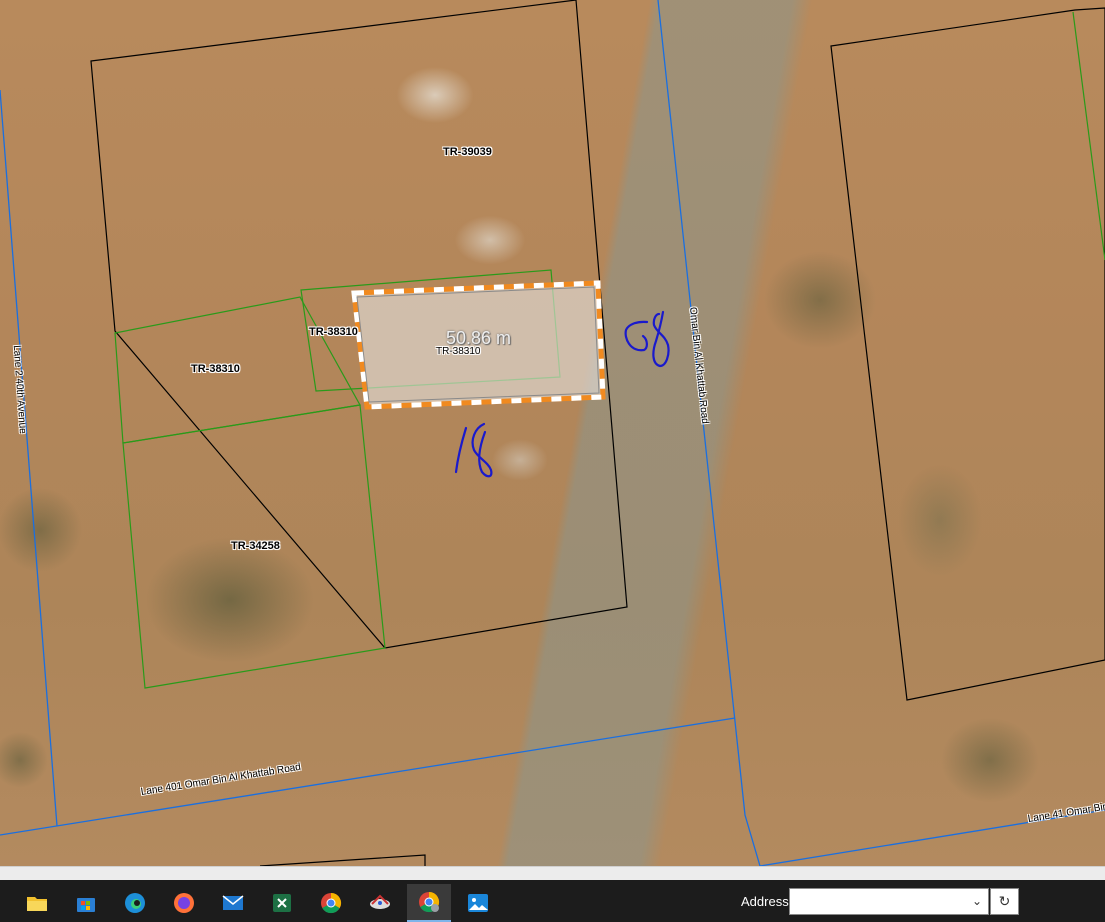 Image resolution: width=1105 pixels, height=922 pixels. I want to click on taskbar-chrome-profile, so click(429, 903).